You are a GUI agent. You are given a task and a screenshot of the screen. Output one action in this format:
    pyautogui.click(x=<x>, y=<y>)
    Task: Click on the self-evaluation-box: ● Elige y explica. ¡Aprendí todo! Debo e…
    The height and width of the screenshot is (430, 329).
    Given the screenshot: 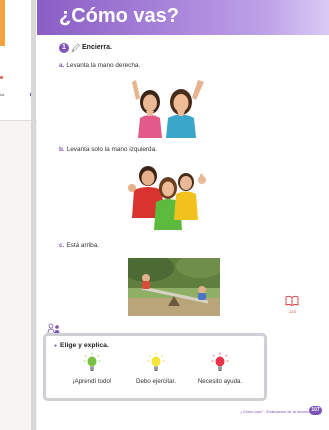 What is the action you would take?
    pyautogui.click(x=155, y=367)
    